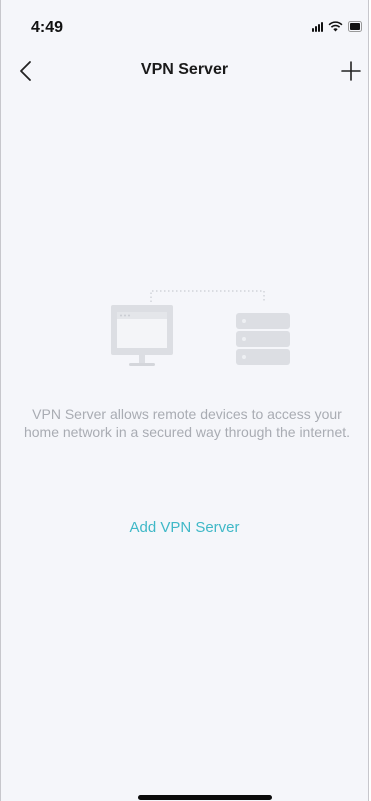 Image resolution: width=371 pixels, height=801 pixels. I want to click on home-indicator, so click(205, 797).